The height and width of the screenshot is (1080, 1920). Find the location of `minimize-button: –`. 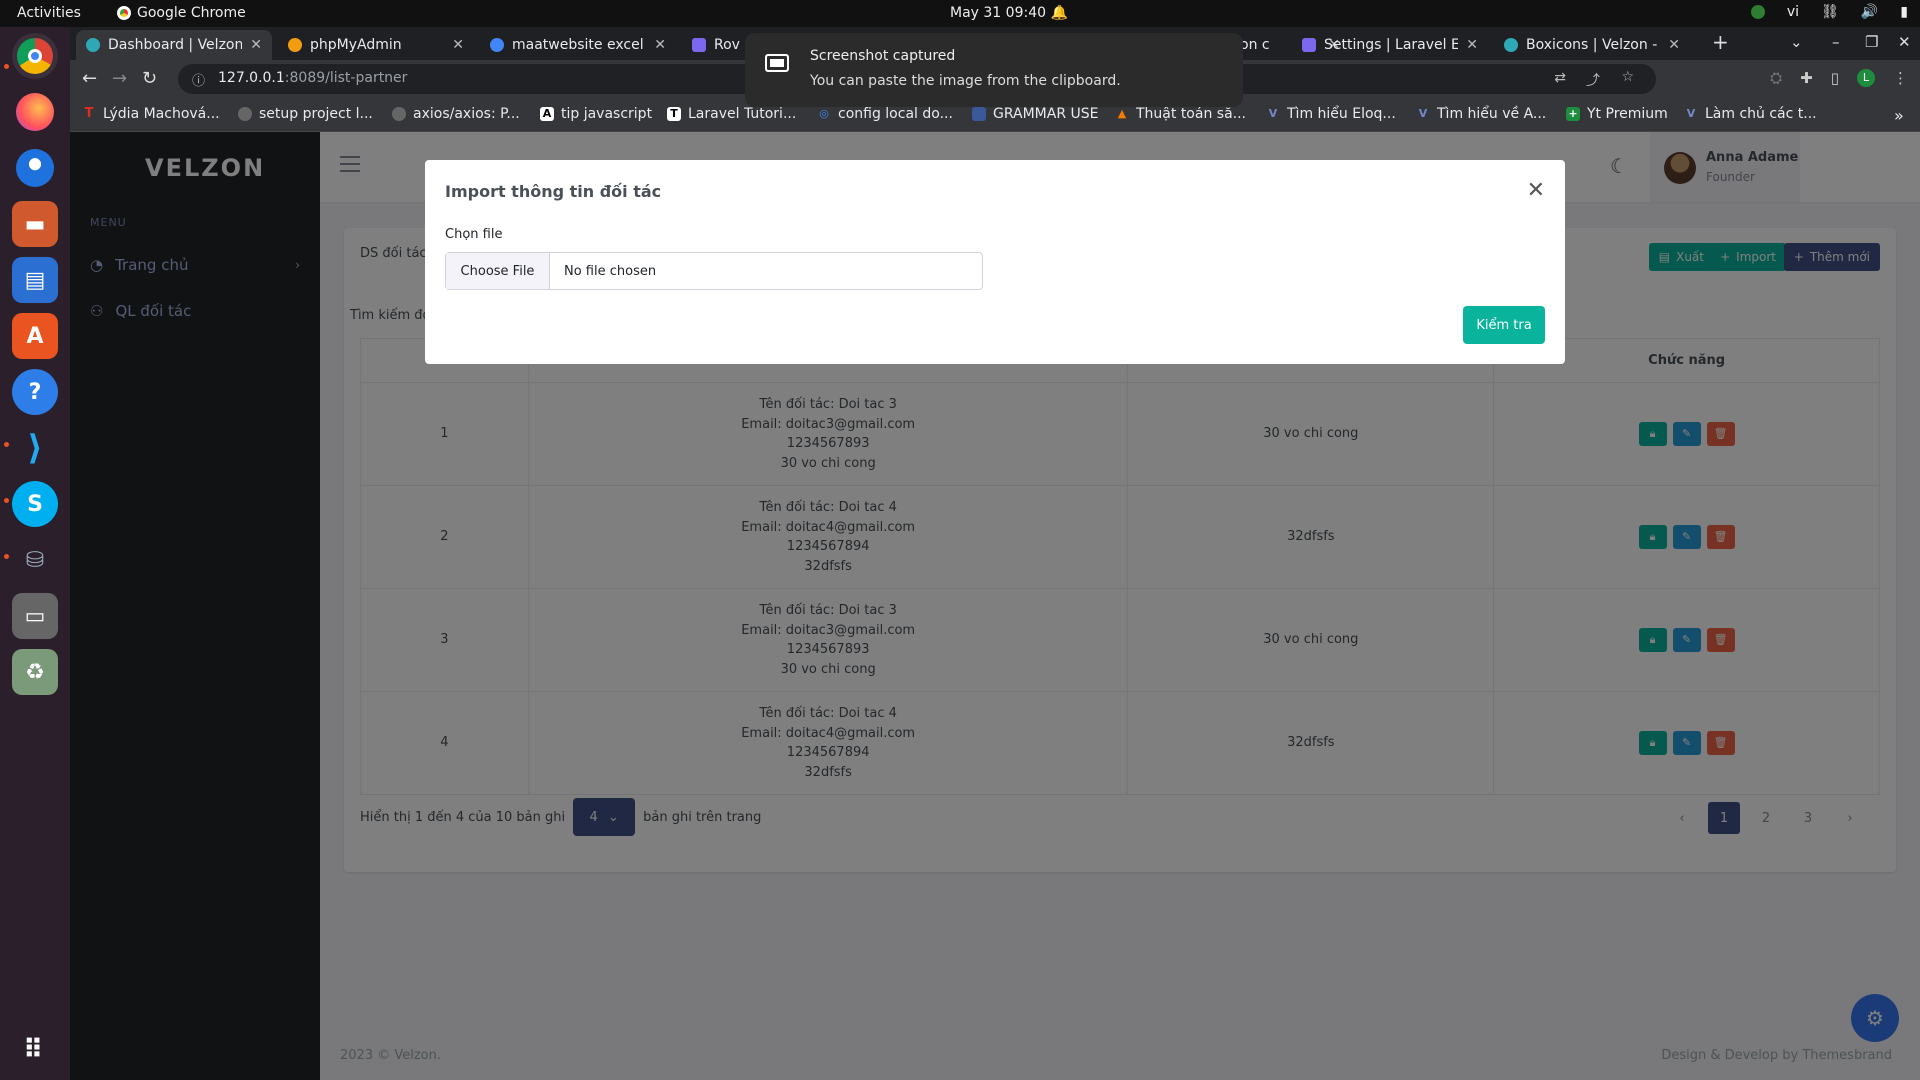

minimize-button: – is located at coordinates (1836, 42).